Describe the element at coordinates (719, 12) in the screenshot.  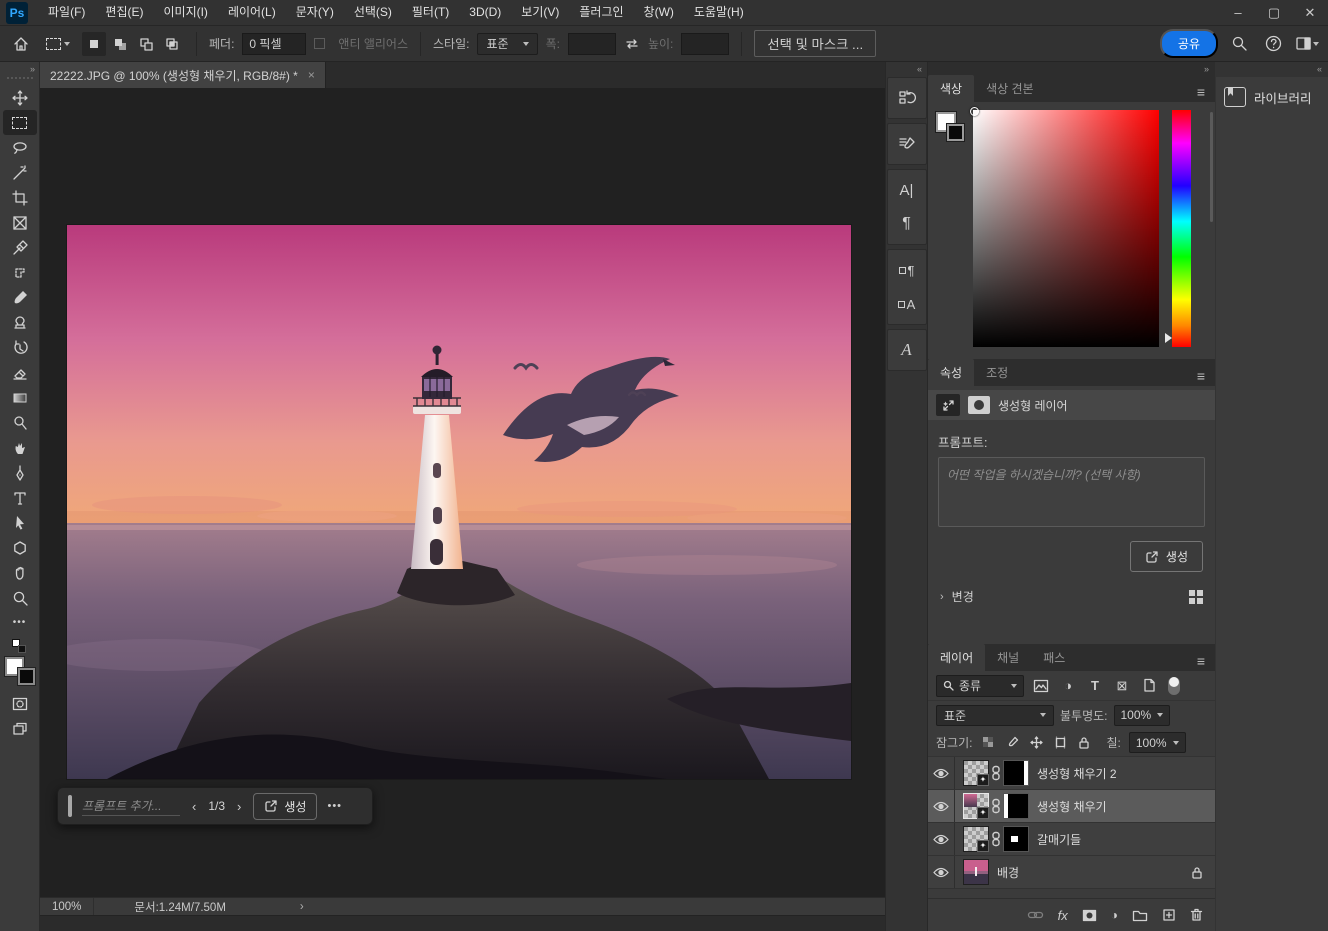
I see `menu-help: 도움말(H)` at that location.